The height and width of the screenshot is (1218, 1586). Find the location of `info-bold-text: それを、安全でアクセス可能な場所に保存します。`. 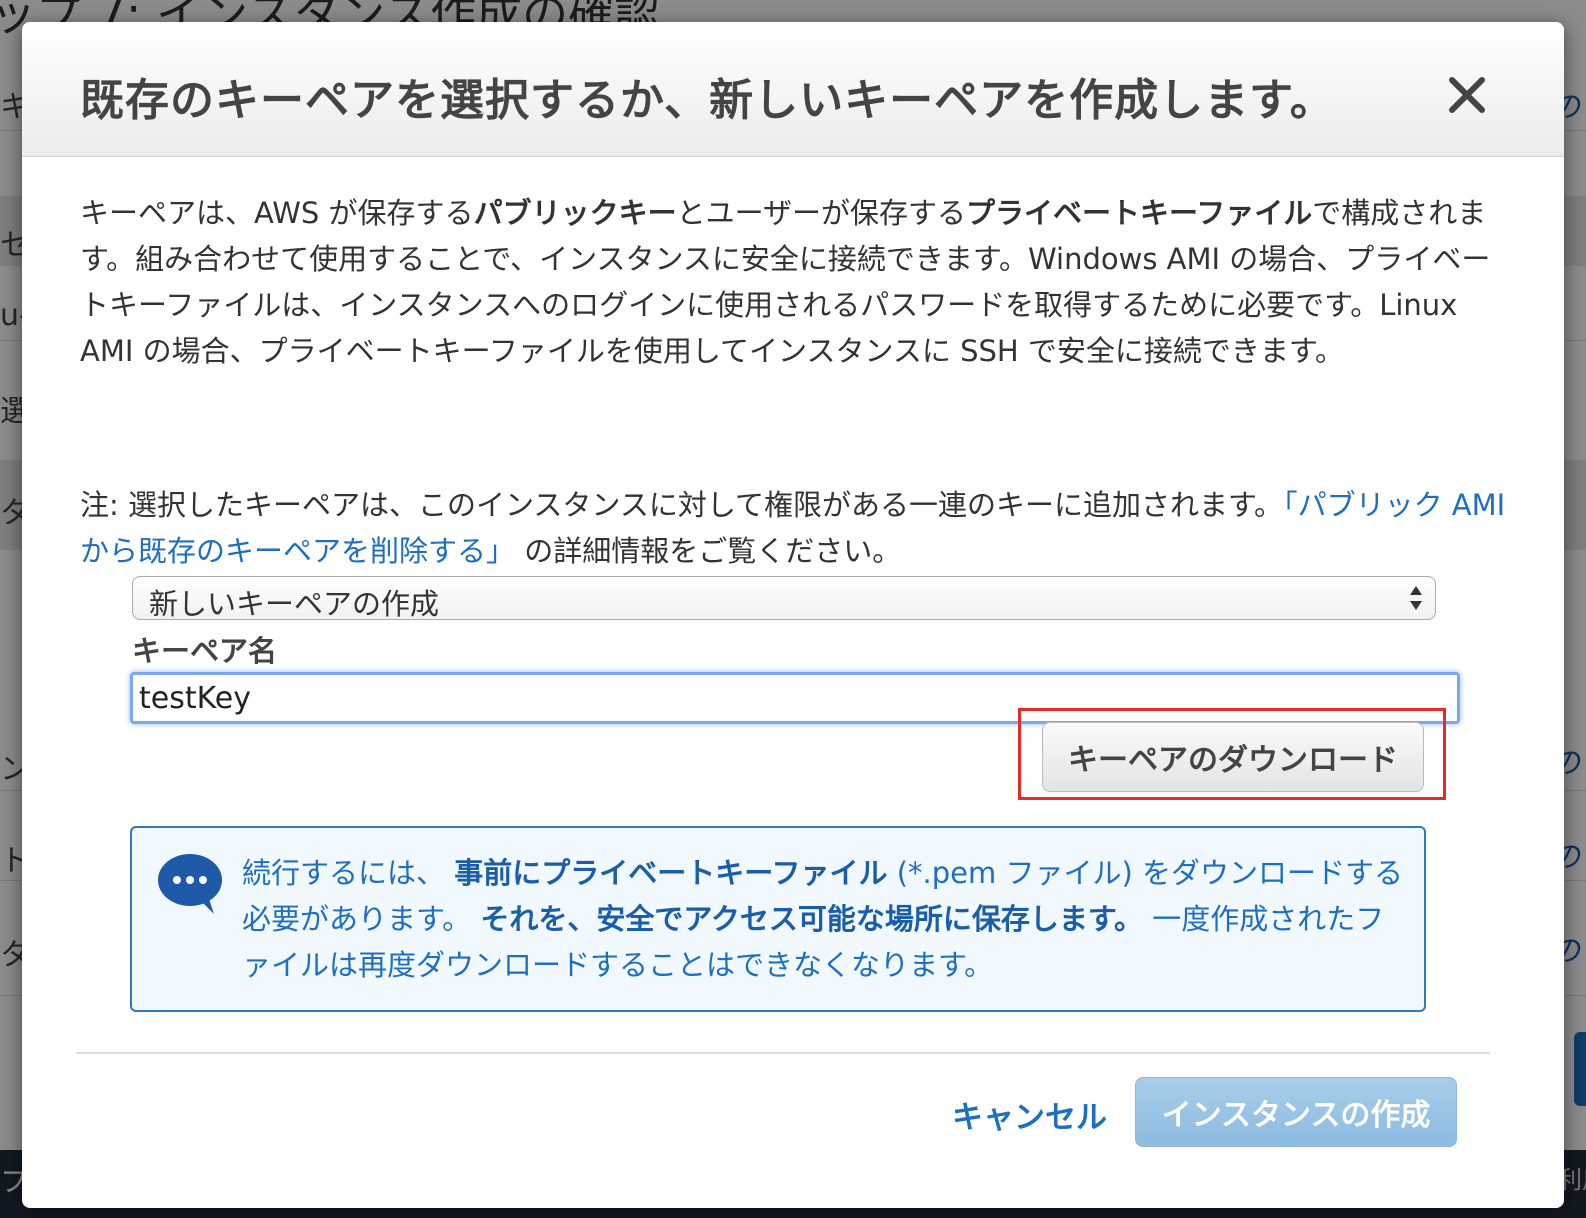

info-bold-text: それを、安全でアクセス可能な場所に保存します。 is located at coordinates (811, 919).